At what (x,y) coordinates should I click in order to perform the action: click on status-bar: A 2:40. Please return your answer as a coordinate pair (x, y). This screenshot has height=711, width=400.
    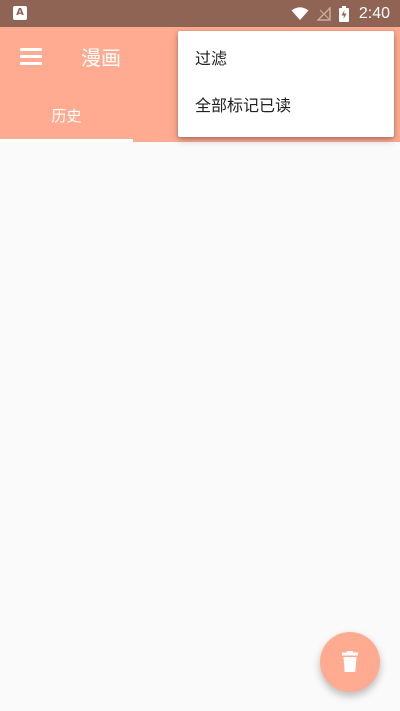
    Looking at the image, I should click on (200, 13).